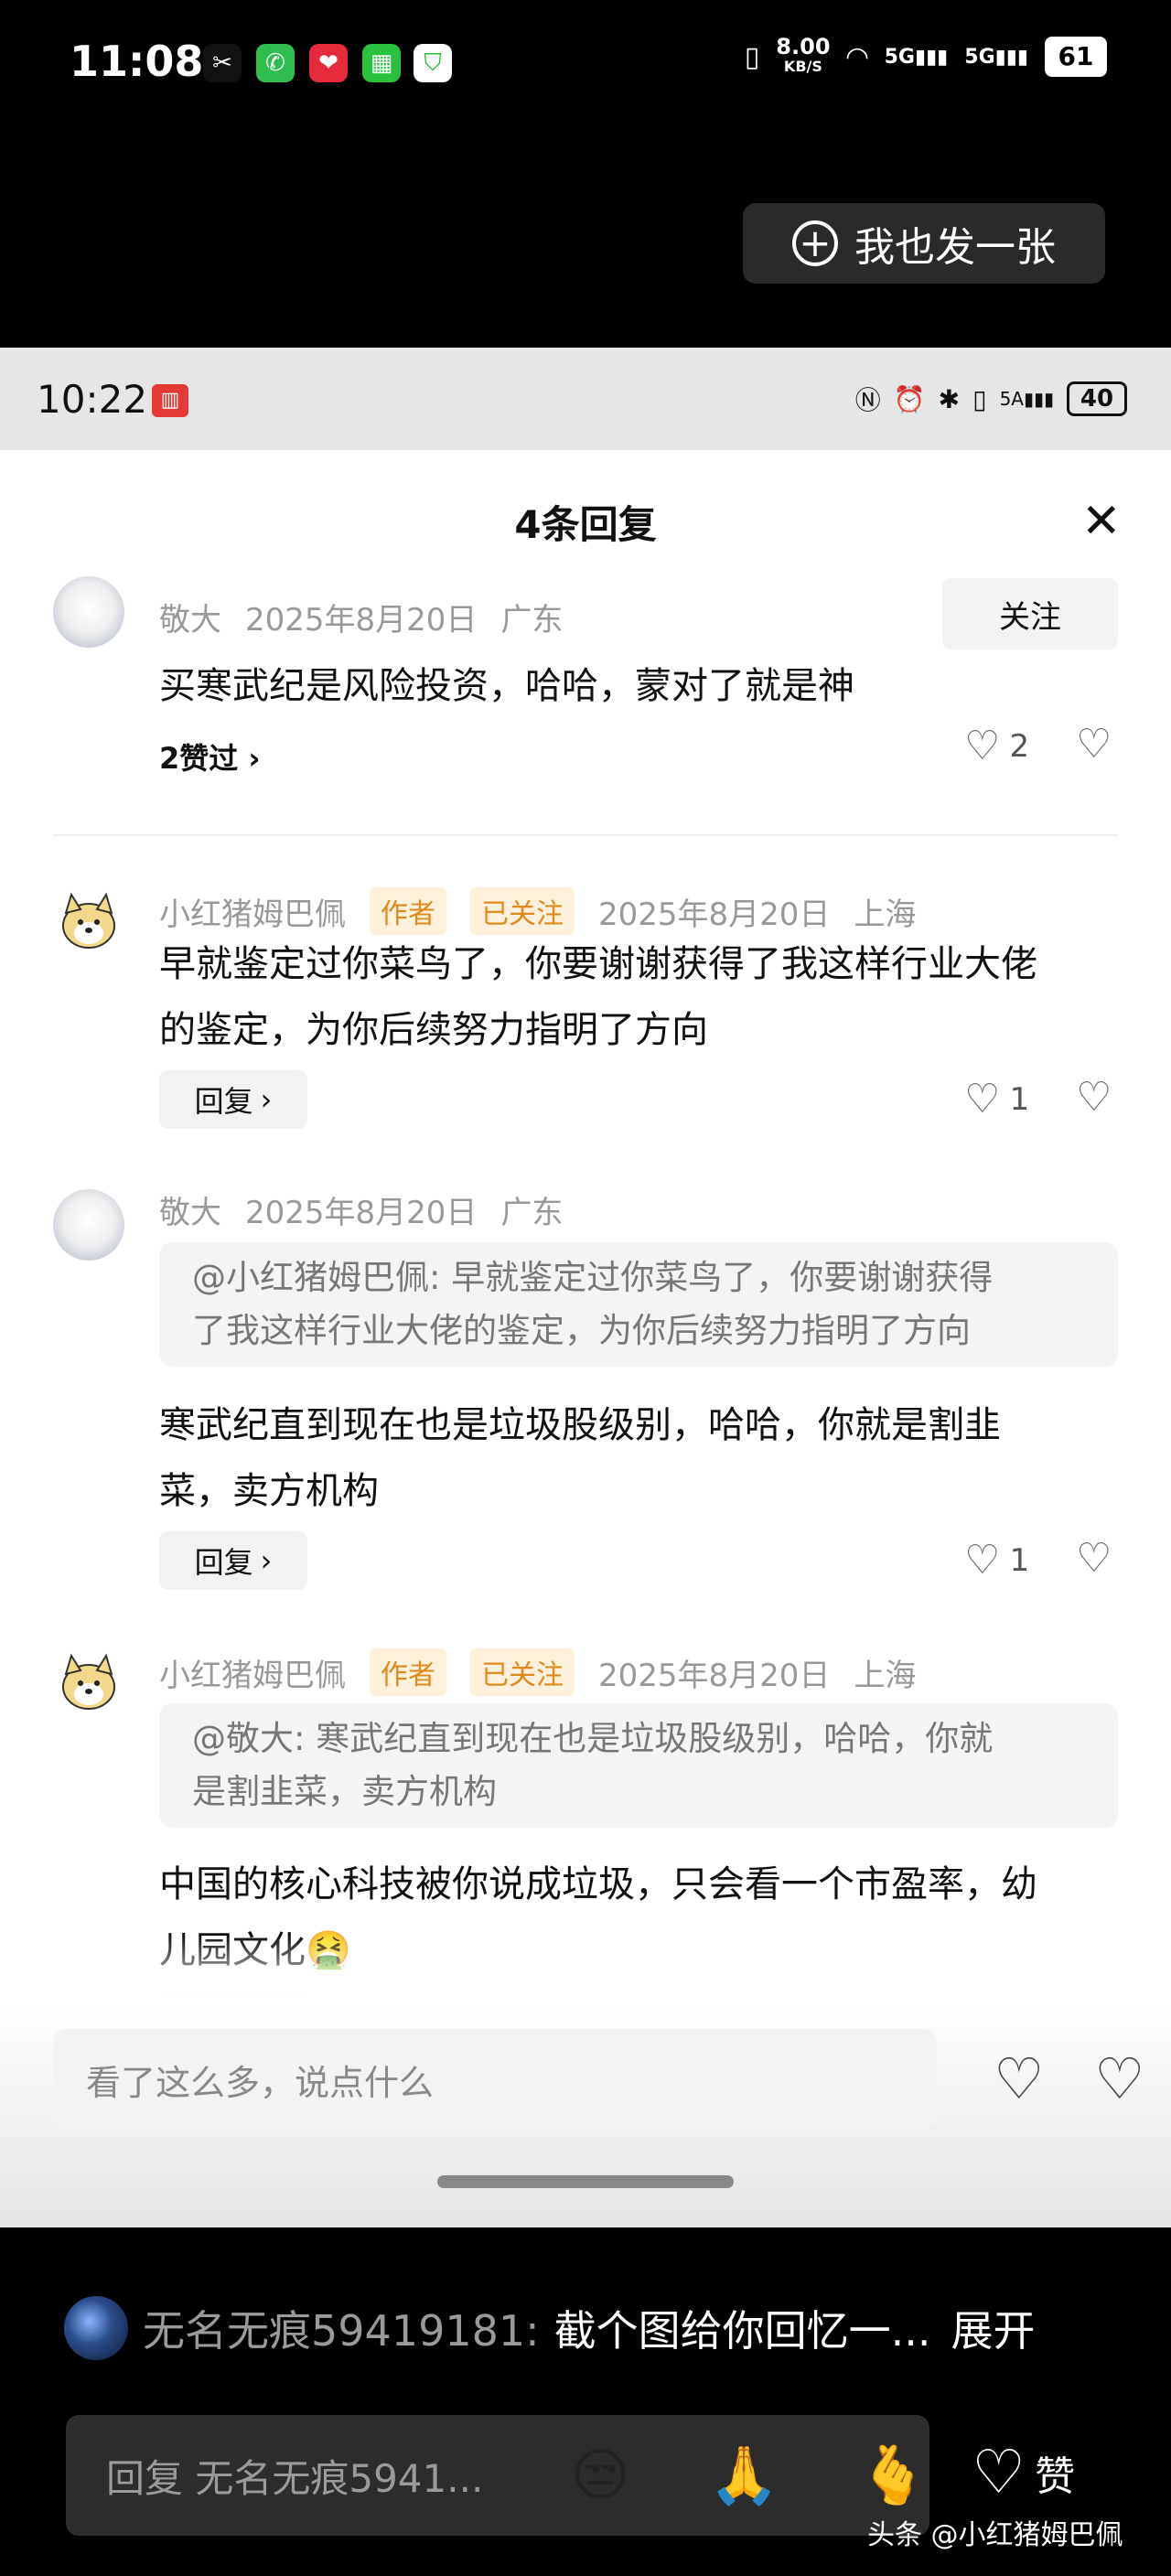 This screenshot has height=2576, width=1171. Describe the element at coordinates (92, 400) in the screenshot. I see `inner-clock: 10:22` at that location.